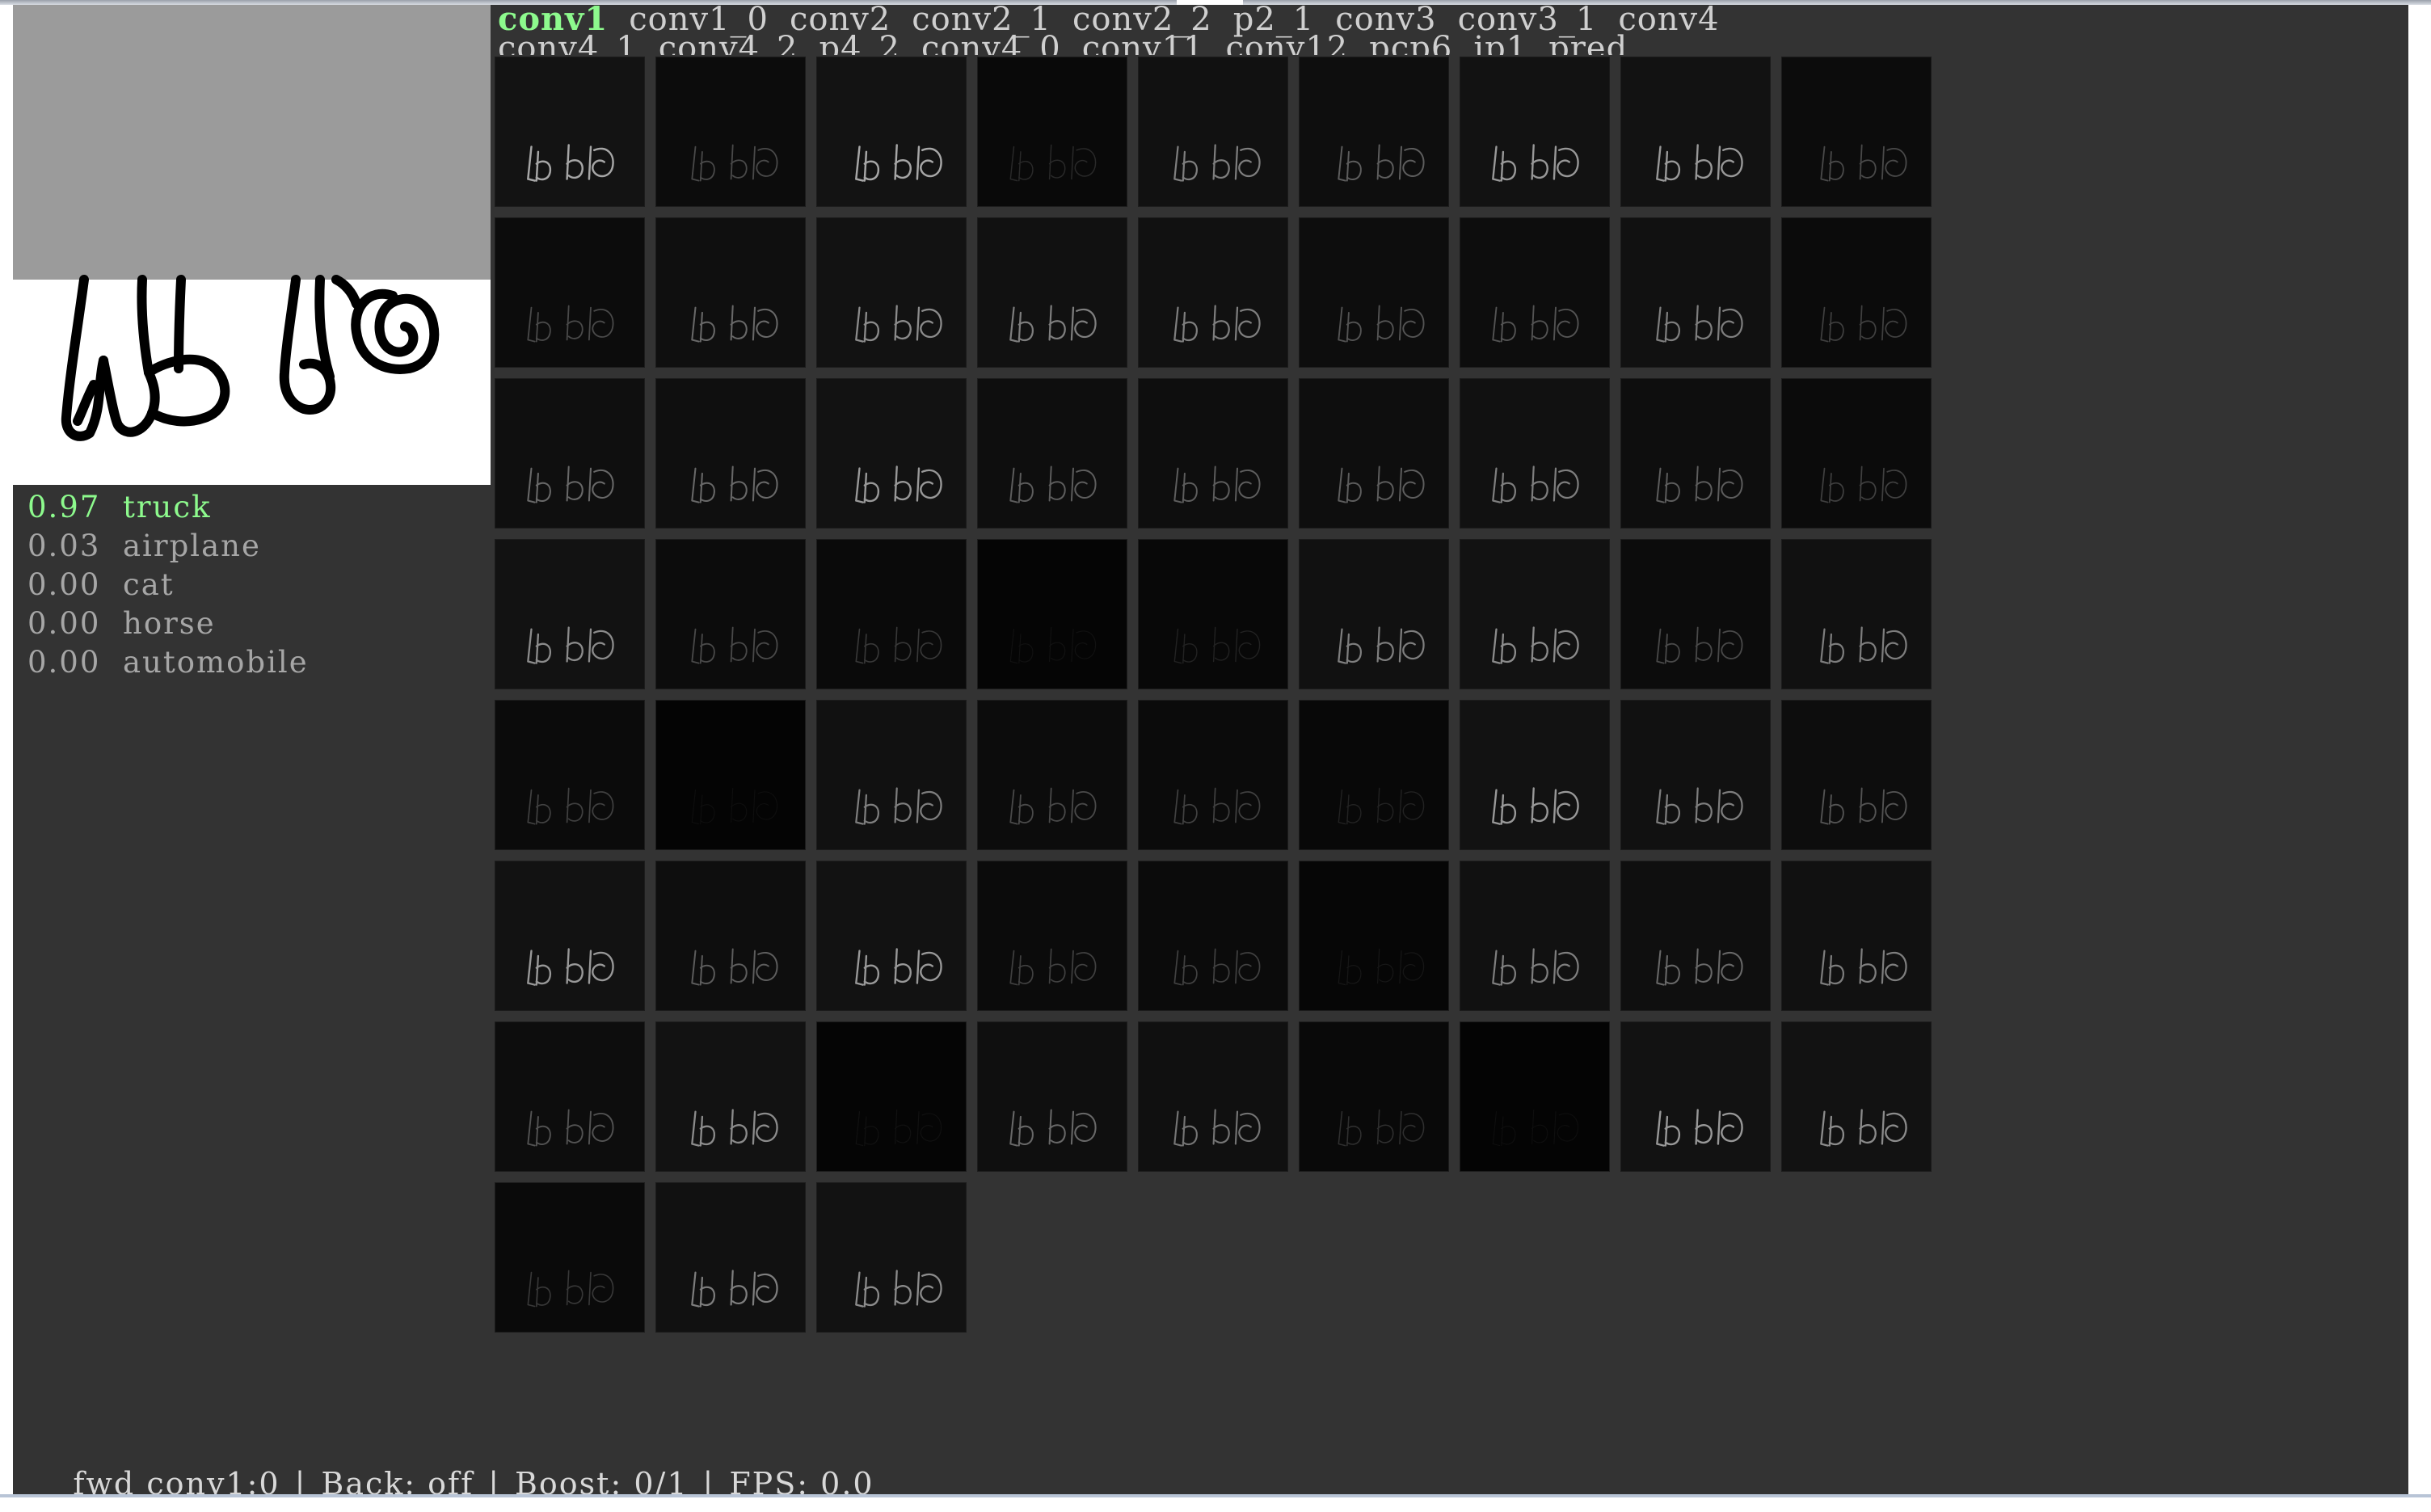  I want to click on window-bottom-border, so click(1215, 1495).